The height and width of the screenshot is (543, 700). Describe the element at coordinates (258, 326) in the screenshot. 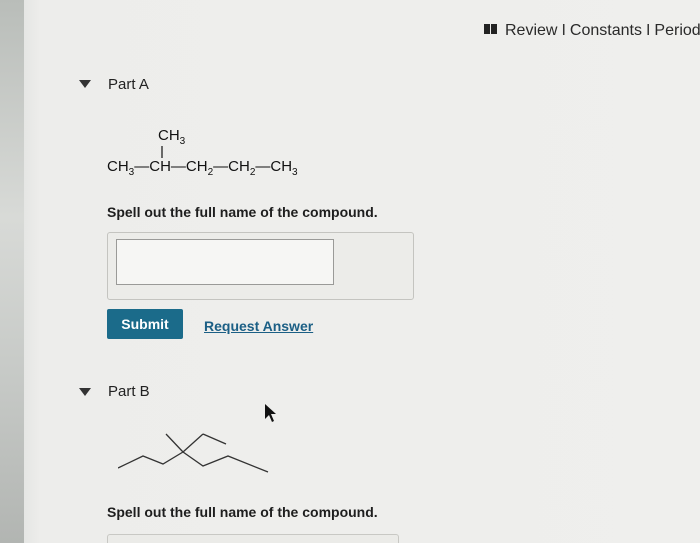

I see `request-answer-link: Request Answer` at that location.